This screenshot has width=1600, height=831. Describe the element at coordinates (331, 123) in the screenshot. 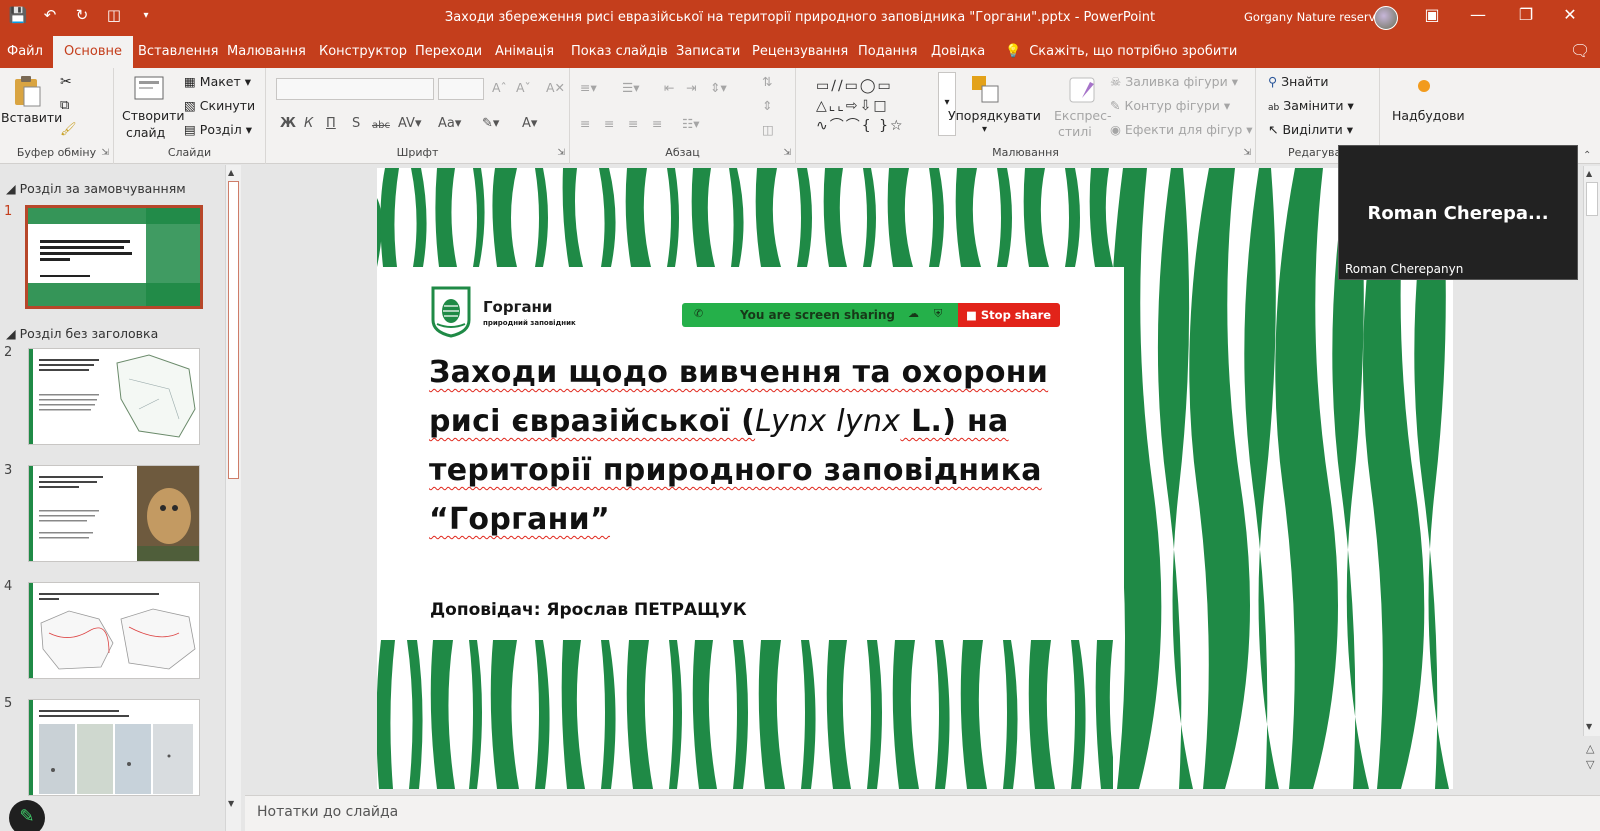

I see `underline-icon: П` at that location.